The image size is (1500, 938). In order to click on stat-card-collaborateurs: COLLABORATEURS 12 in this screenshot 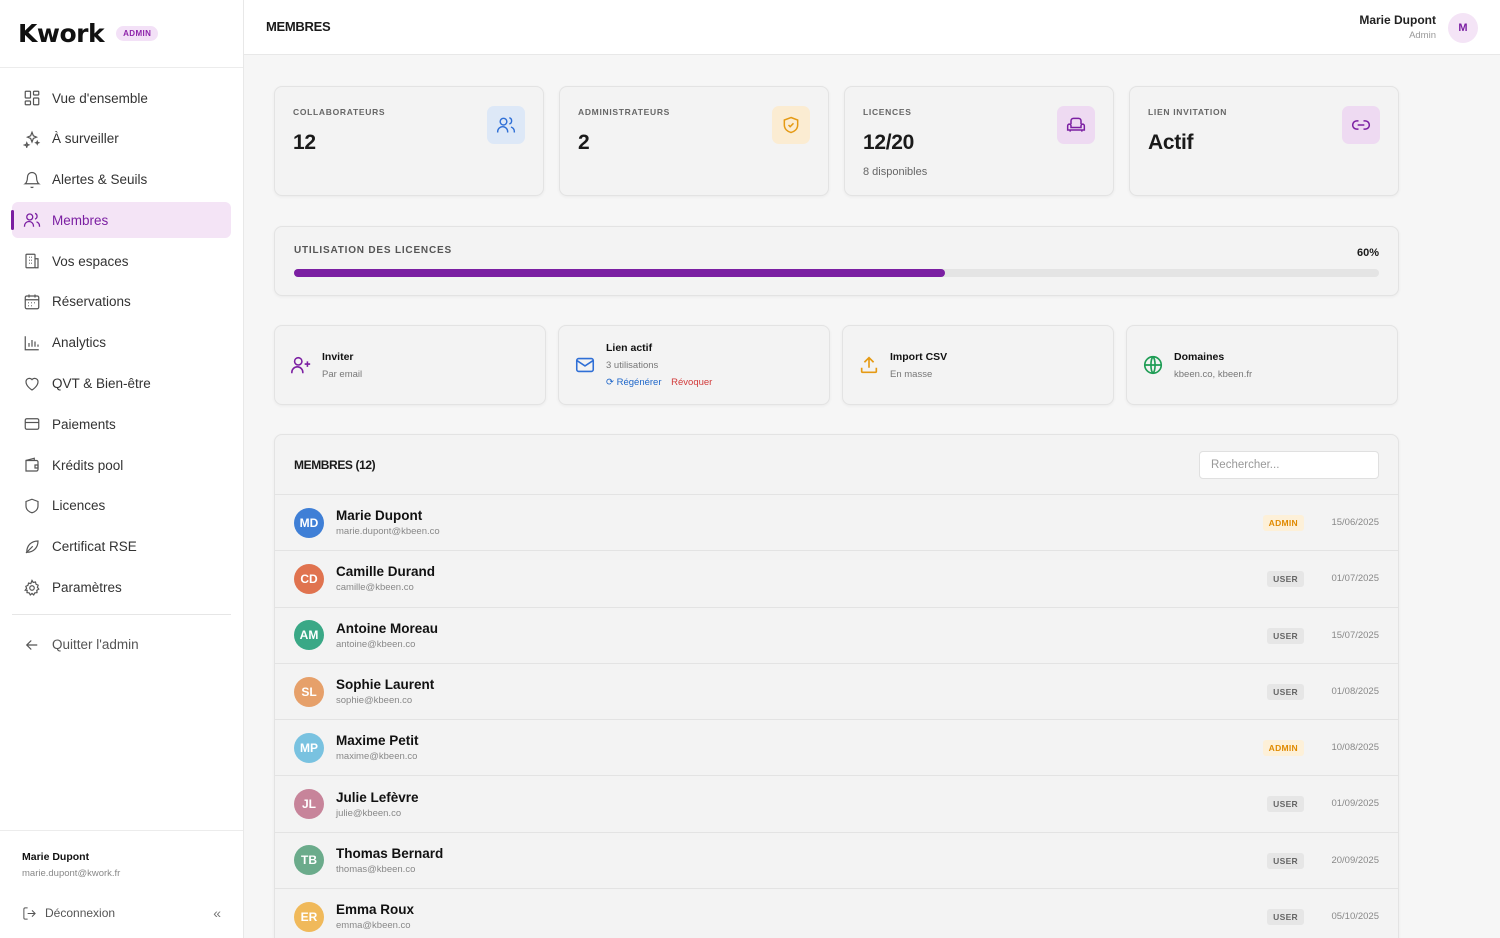, I will do `click(409, 141)`.